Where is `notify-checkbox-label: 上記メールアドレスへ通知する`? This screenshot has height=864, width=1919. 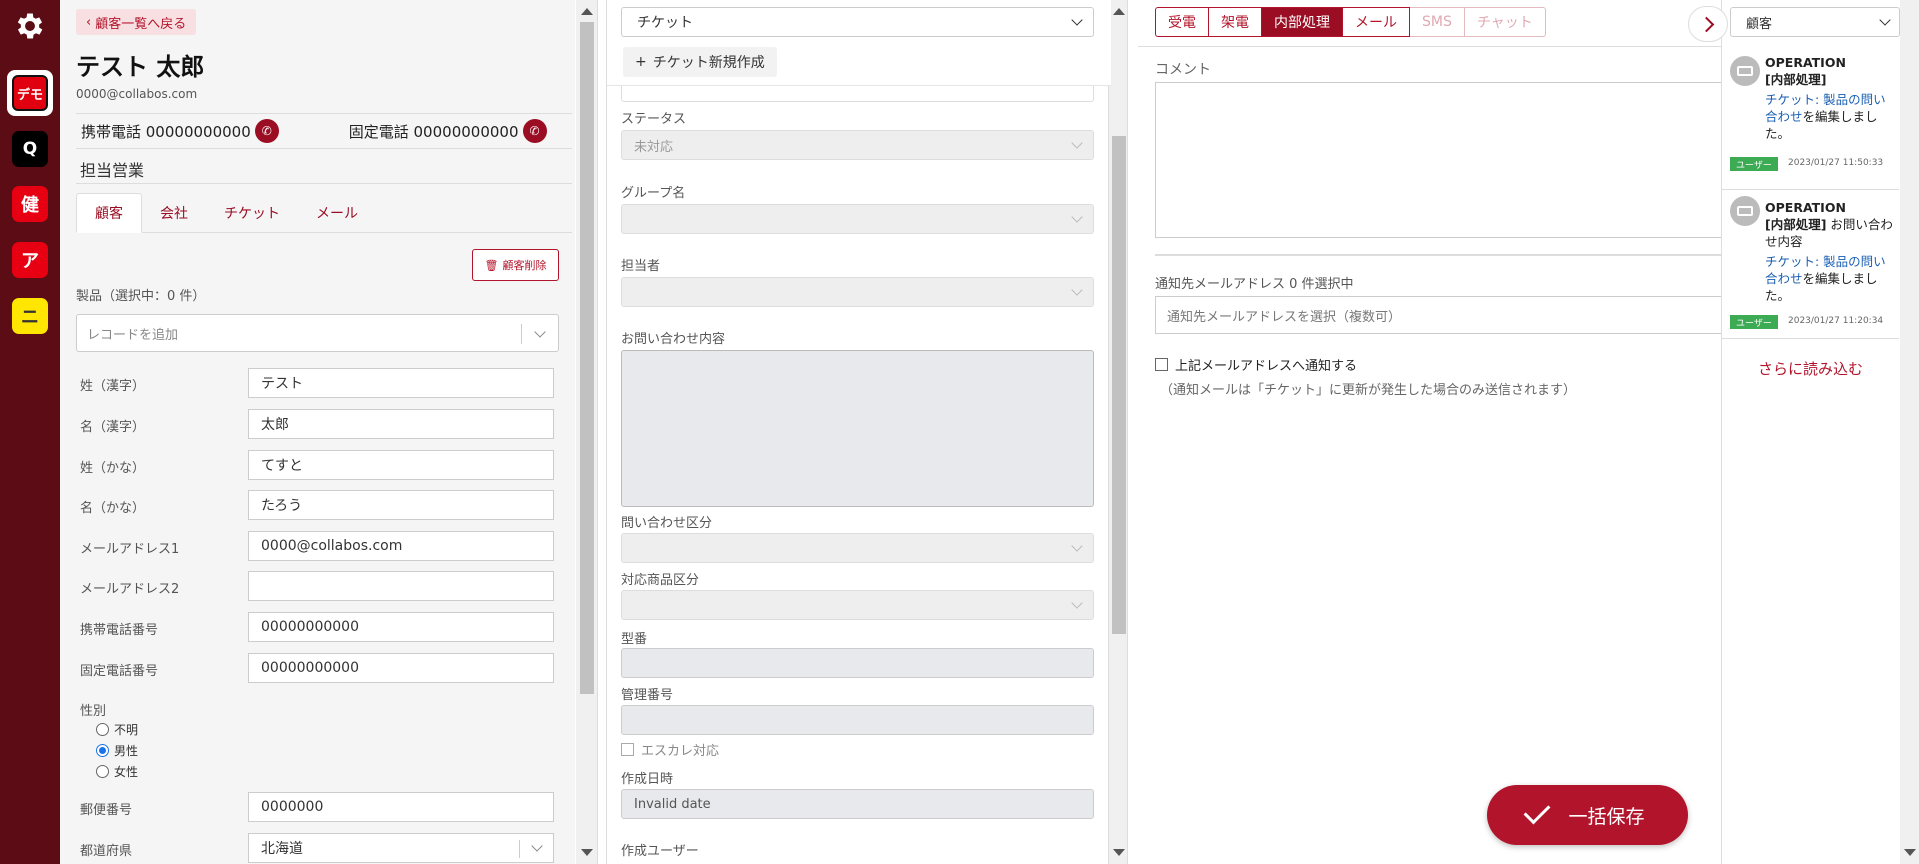
notify-checkbox-label: 上記メールアドレスへ通知する is located at coordinates (1266, 366).